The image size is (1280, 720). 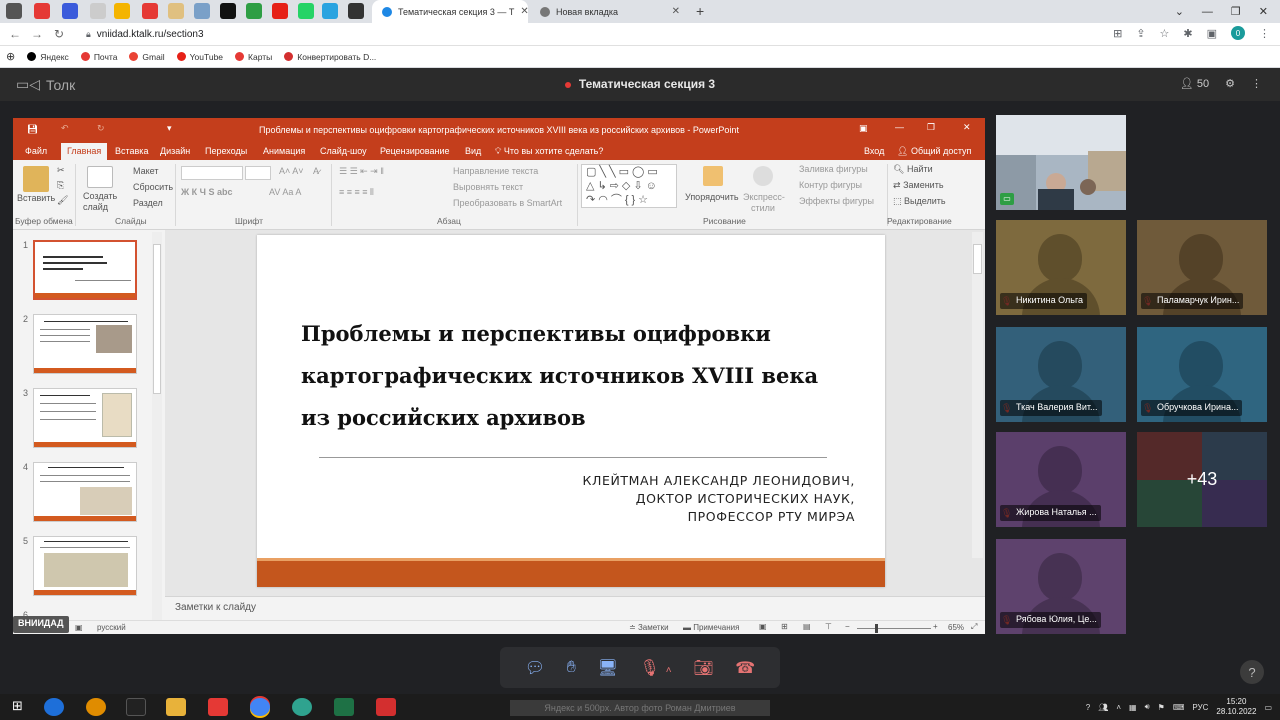 I want to click on new-tab-plus-icon: +, so click(x=700, y=11).